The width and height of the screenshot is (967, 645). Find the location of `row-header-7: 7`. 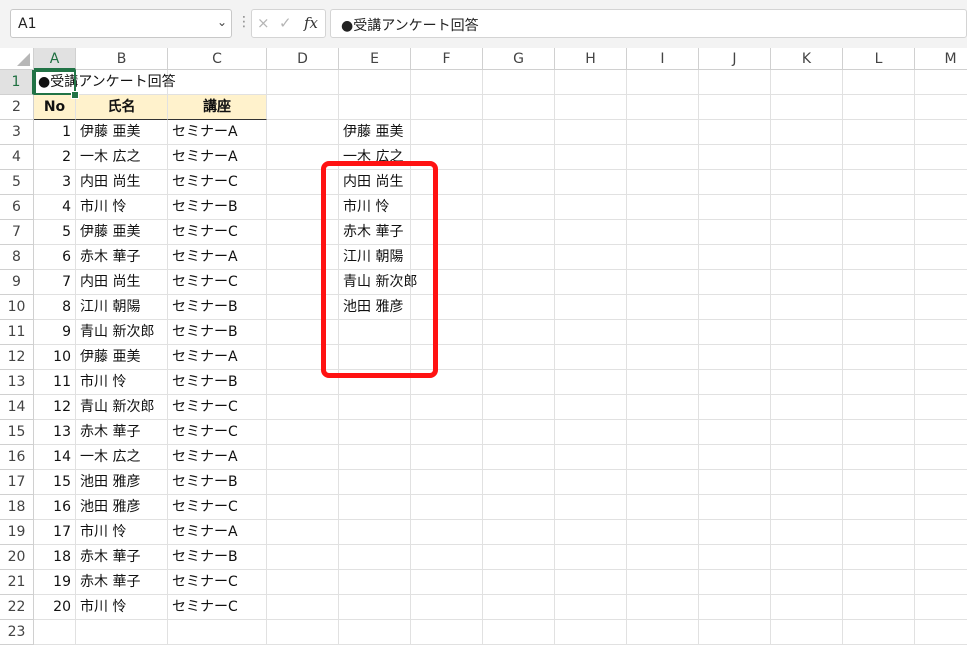

row-header-7: 7 is located at coordinates (17, 232).